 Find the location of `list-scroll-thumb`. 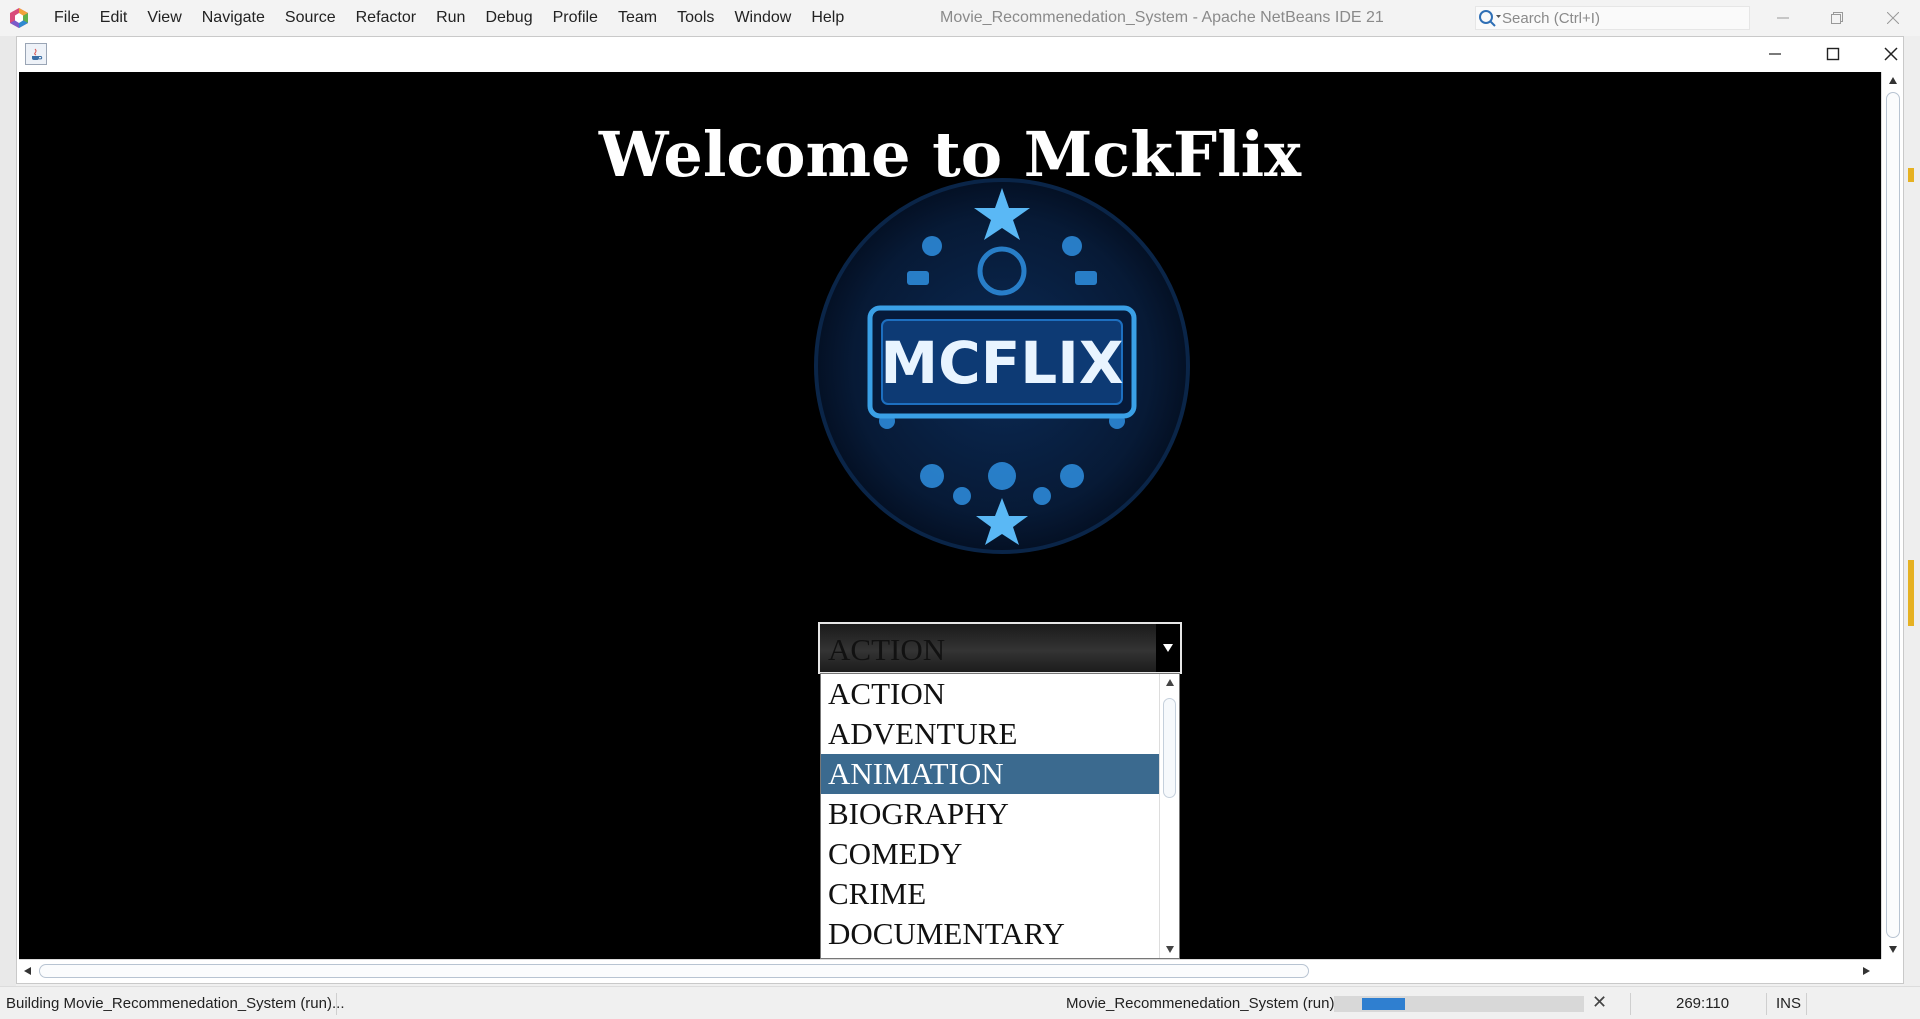

list-scroll-thumb is located at coordinates (1169, 748).